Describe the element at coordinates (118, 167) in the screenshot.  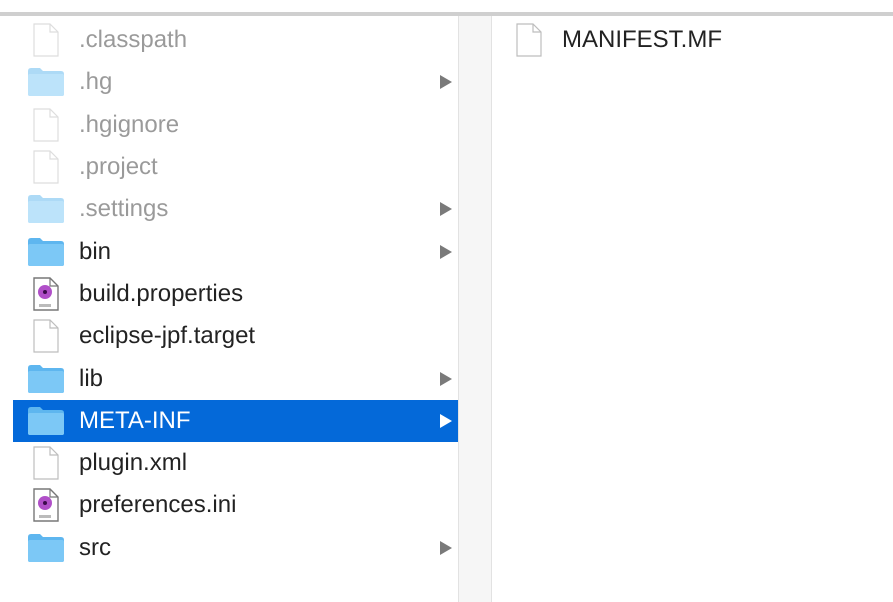
I see `file-name: .project` at that location.